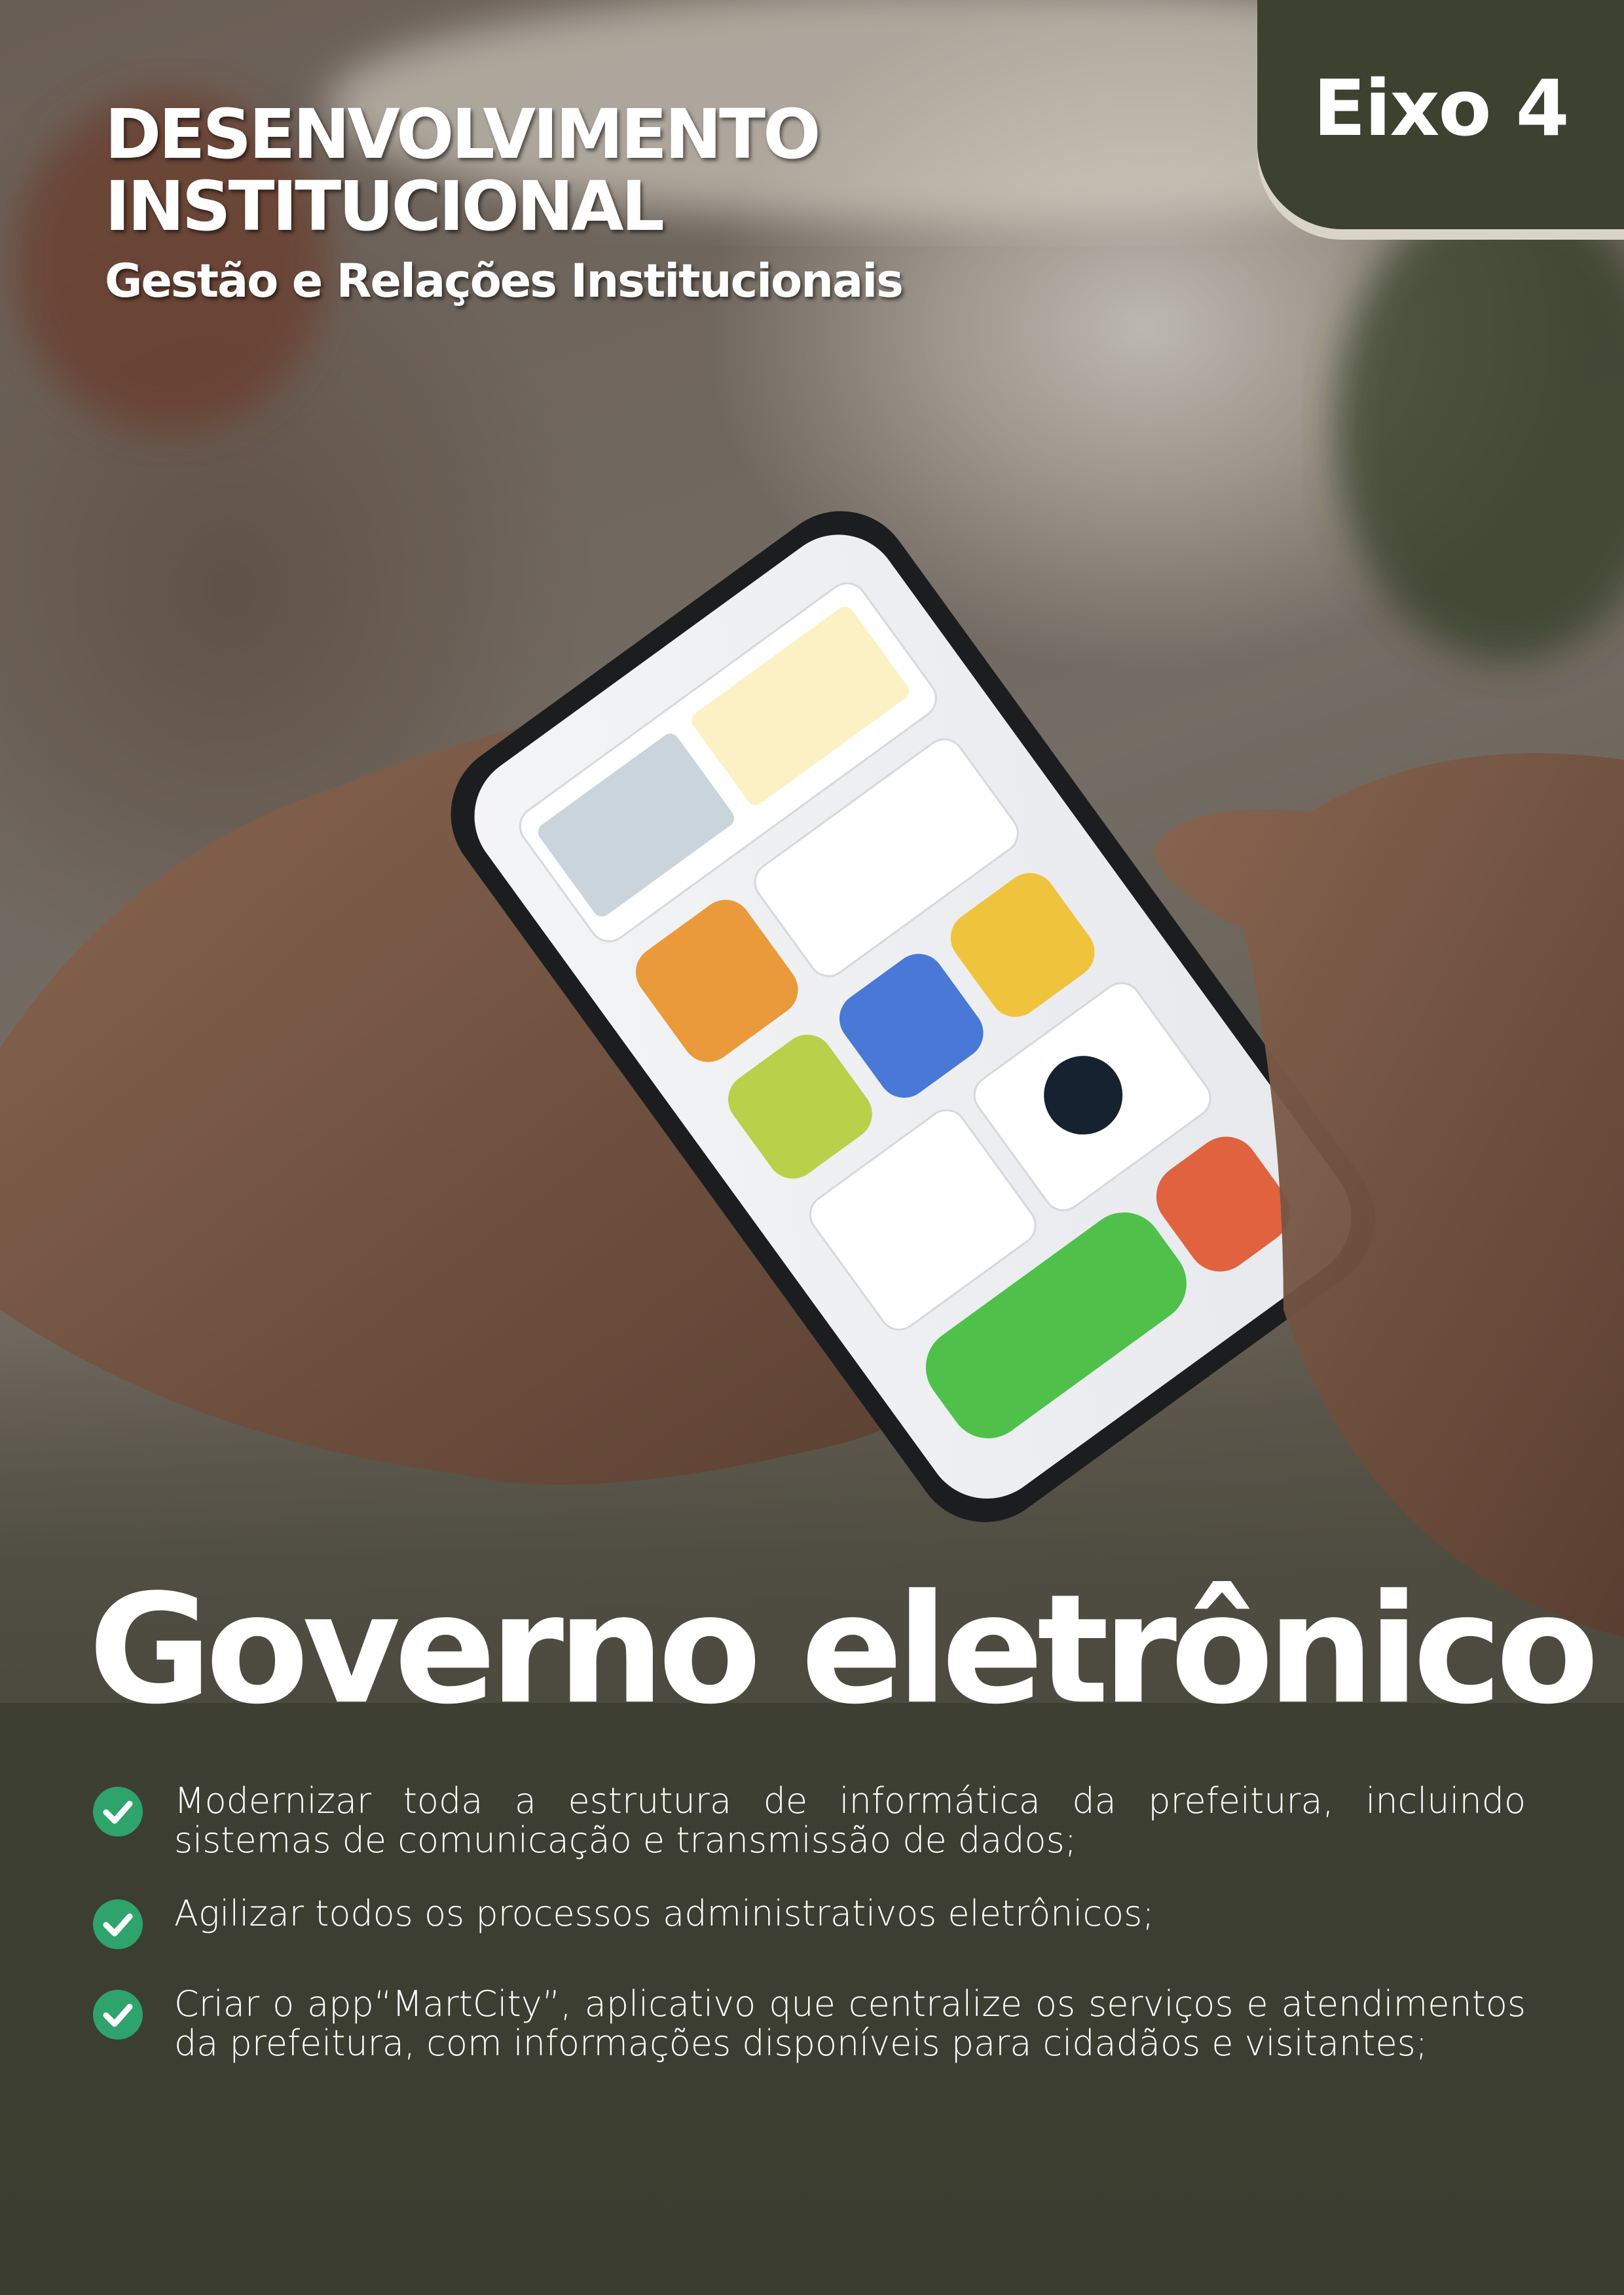 This screenshot has height=2295, width=1624. I want to click on section-title-line1: DESENVOLVIMENTO, so click(463, 134).